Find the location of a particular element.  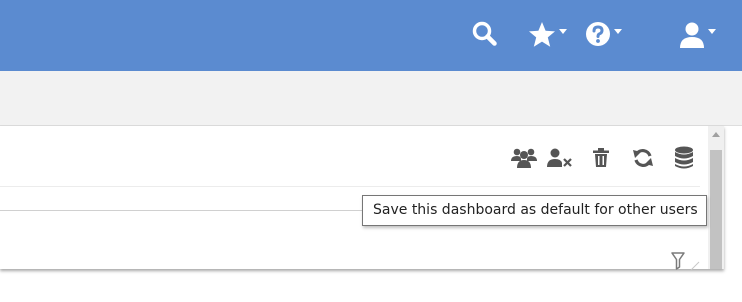

vertical-scrollbar is located at coordinates (716, 197).